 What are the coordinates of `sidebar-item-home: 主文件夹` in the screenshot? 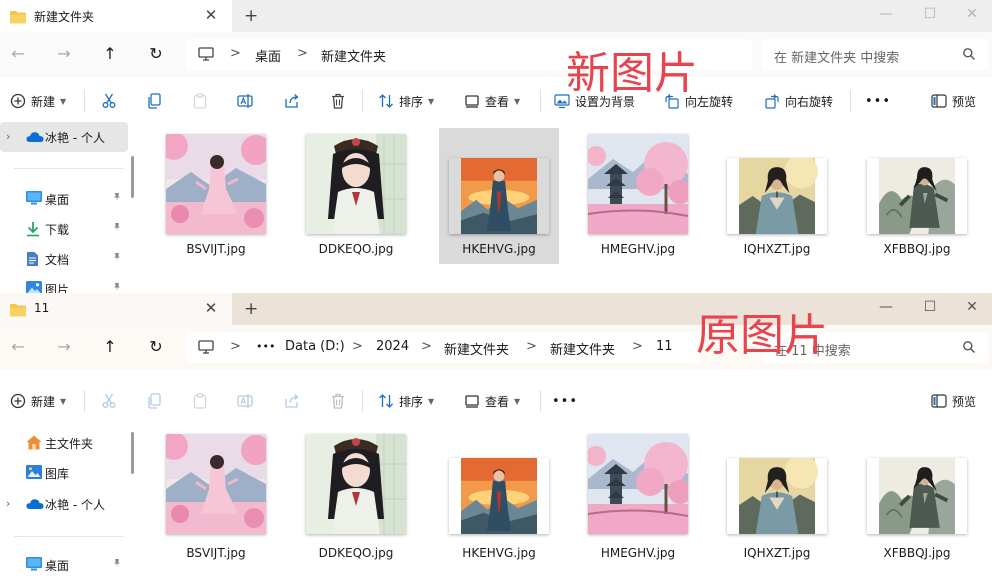 It's located at (64, 443).